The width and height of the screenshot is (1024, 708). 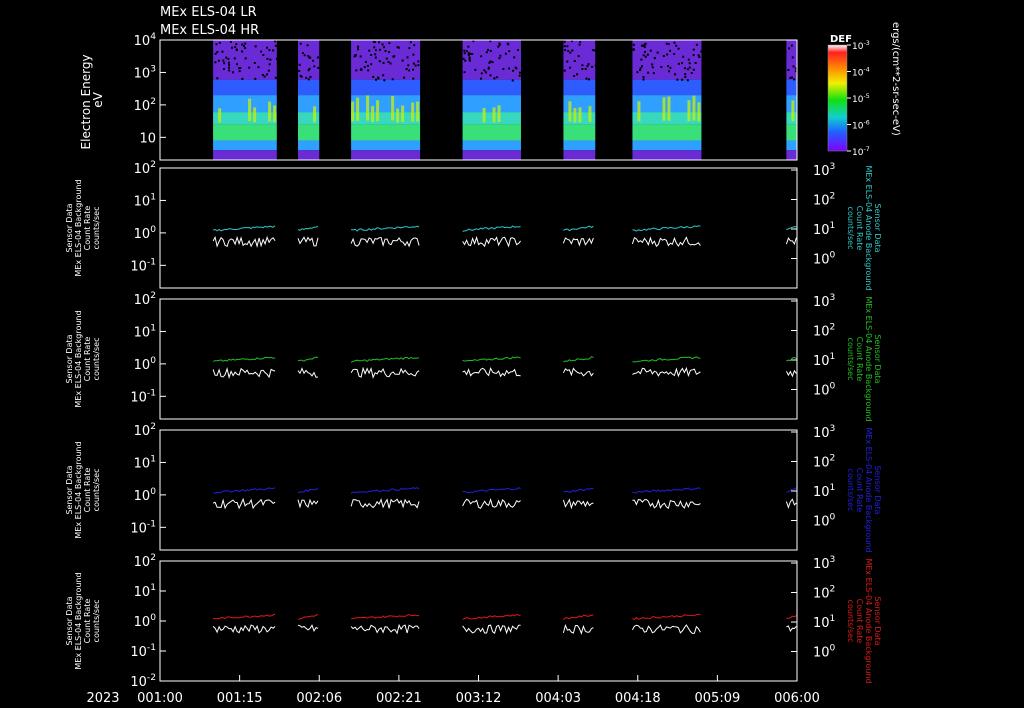 What do you see at coordinates (861, 99) in the screenshot?
I see `colorbar-tick-label: 10-5` at bounding box center [861, 99].